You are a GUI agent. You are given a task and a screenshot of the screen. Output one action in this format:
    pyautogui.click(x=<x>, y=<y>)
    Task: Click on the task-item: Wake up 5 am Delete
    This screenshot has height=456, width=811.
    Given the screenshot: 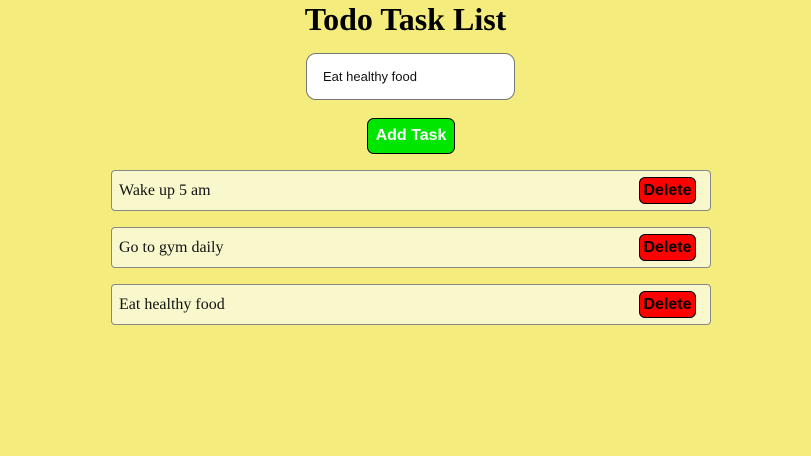 What is the action you would take?
    pyautogui.click(x=411, y=190)
    